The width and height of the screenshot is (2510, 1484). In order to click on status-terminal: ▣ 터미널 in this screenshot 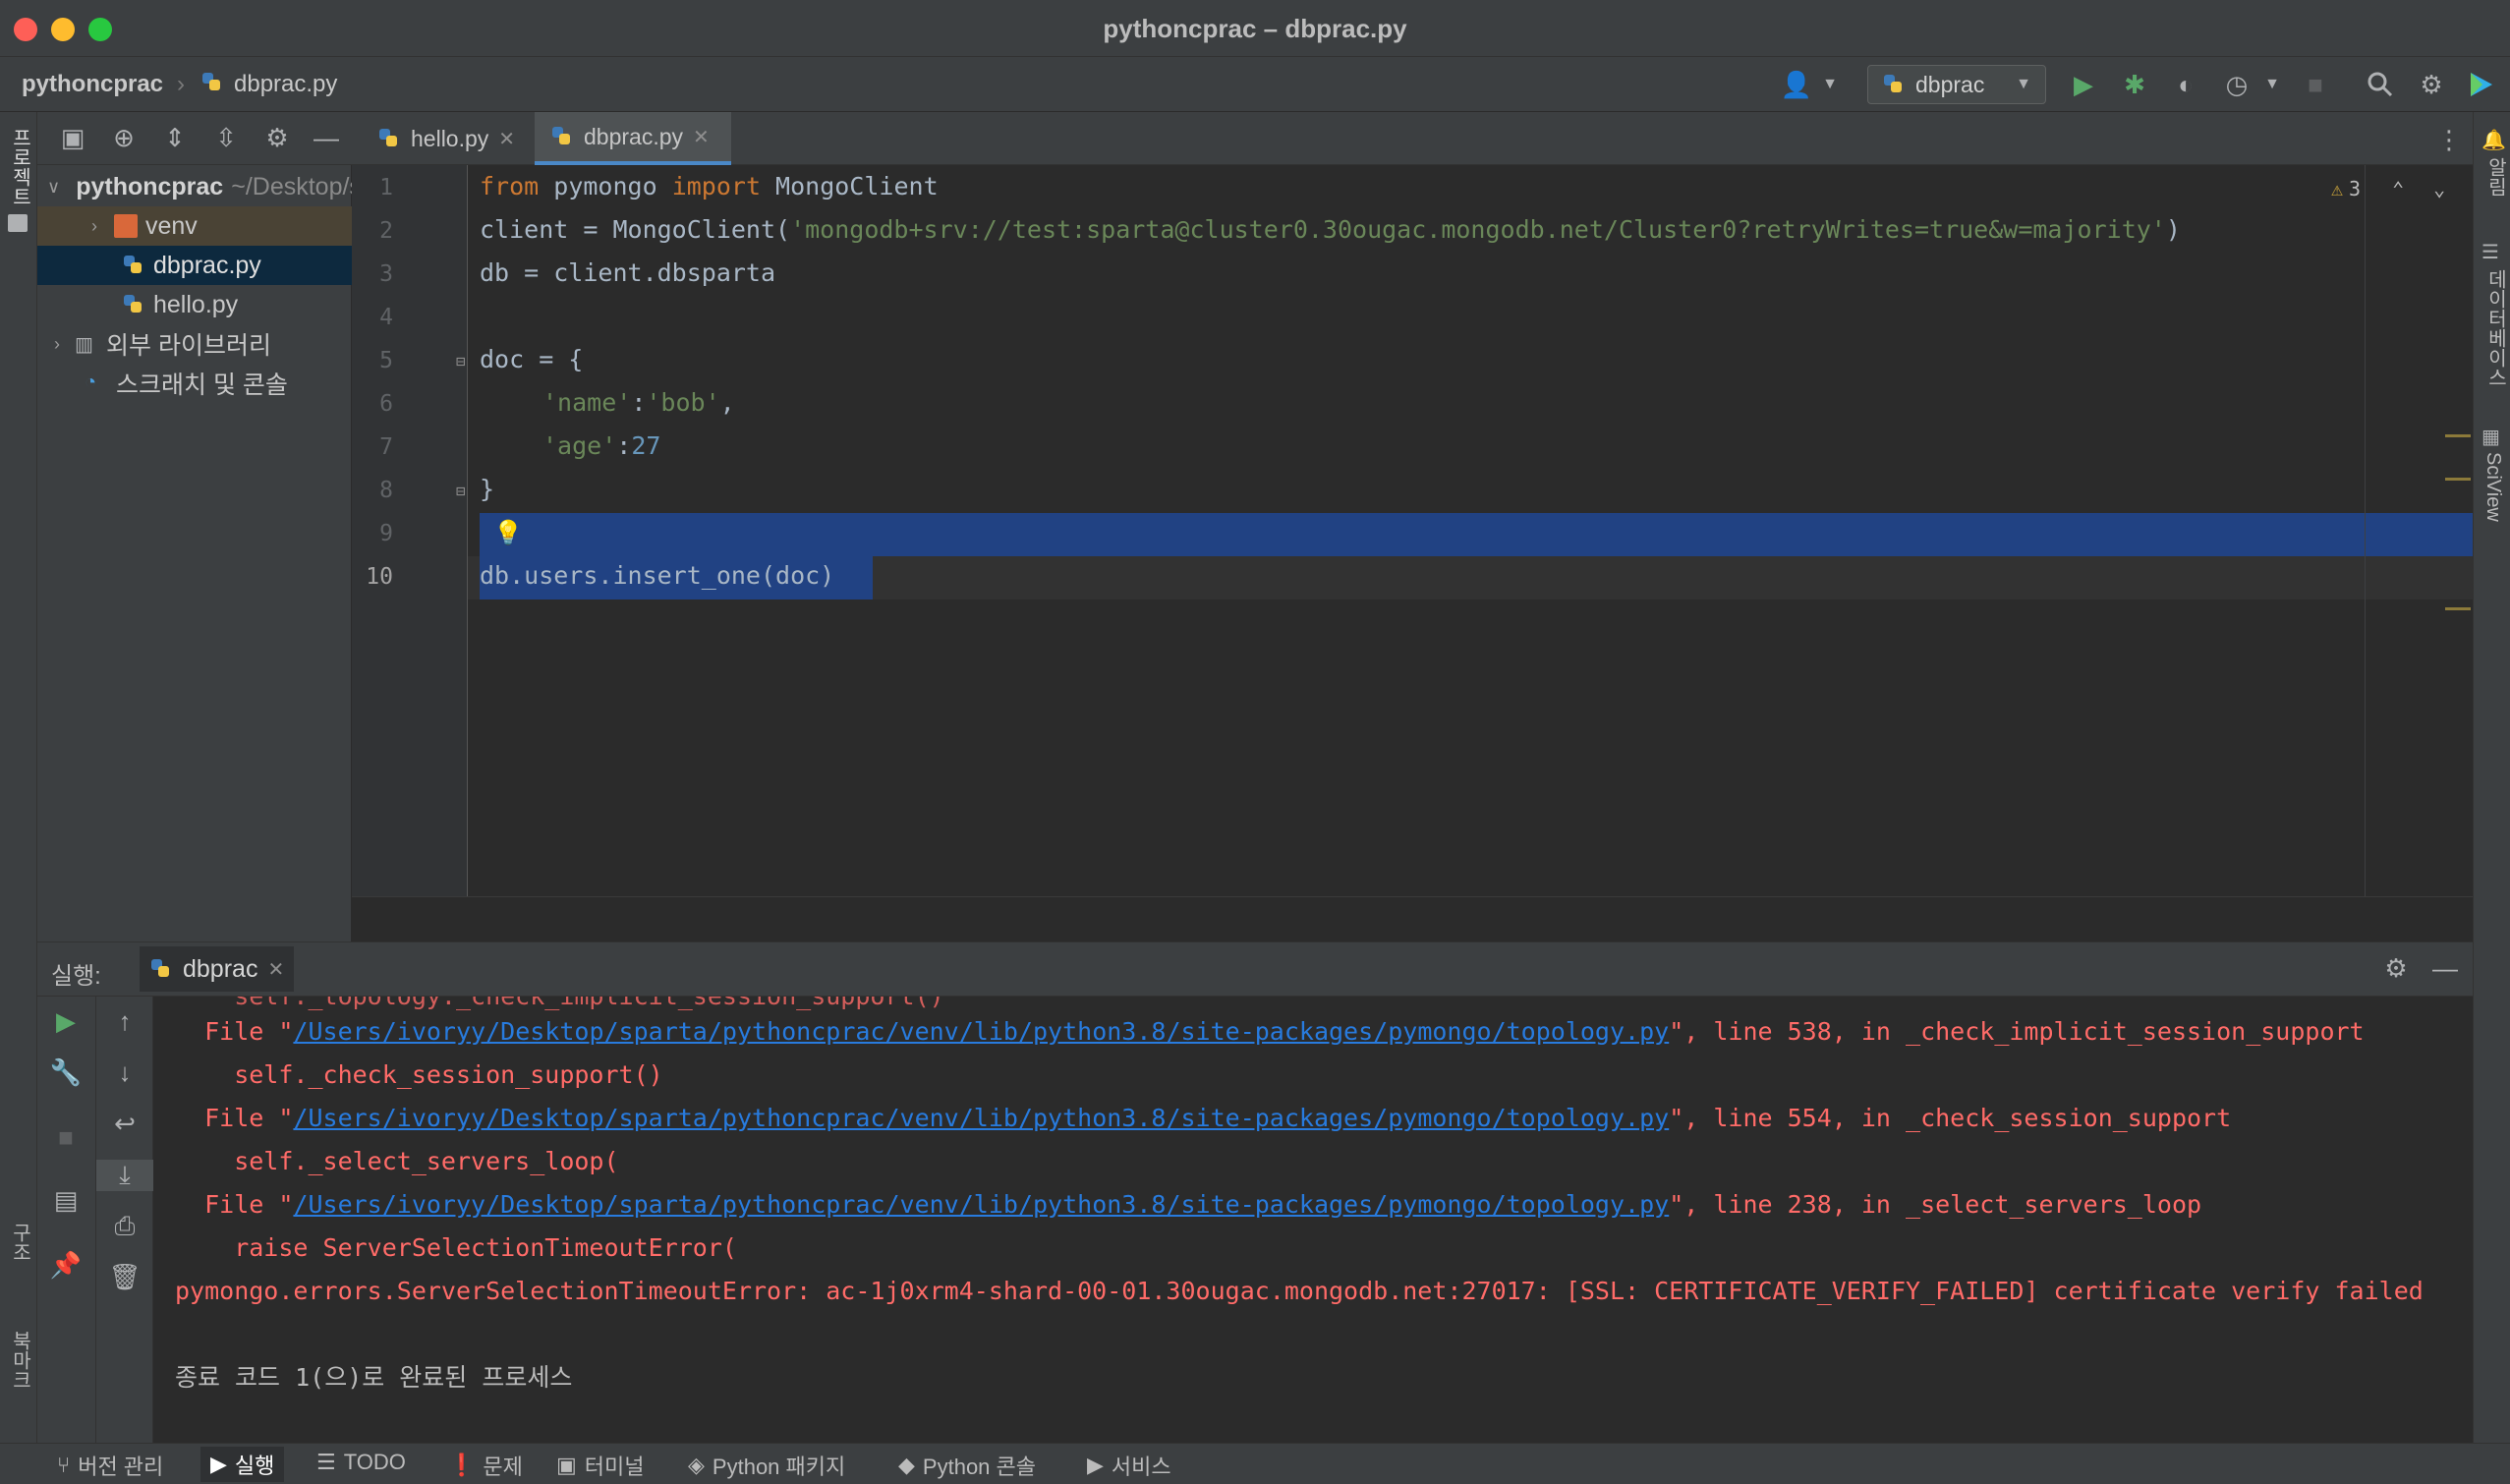, I will do `click(600, 1465)`.